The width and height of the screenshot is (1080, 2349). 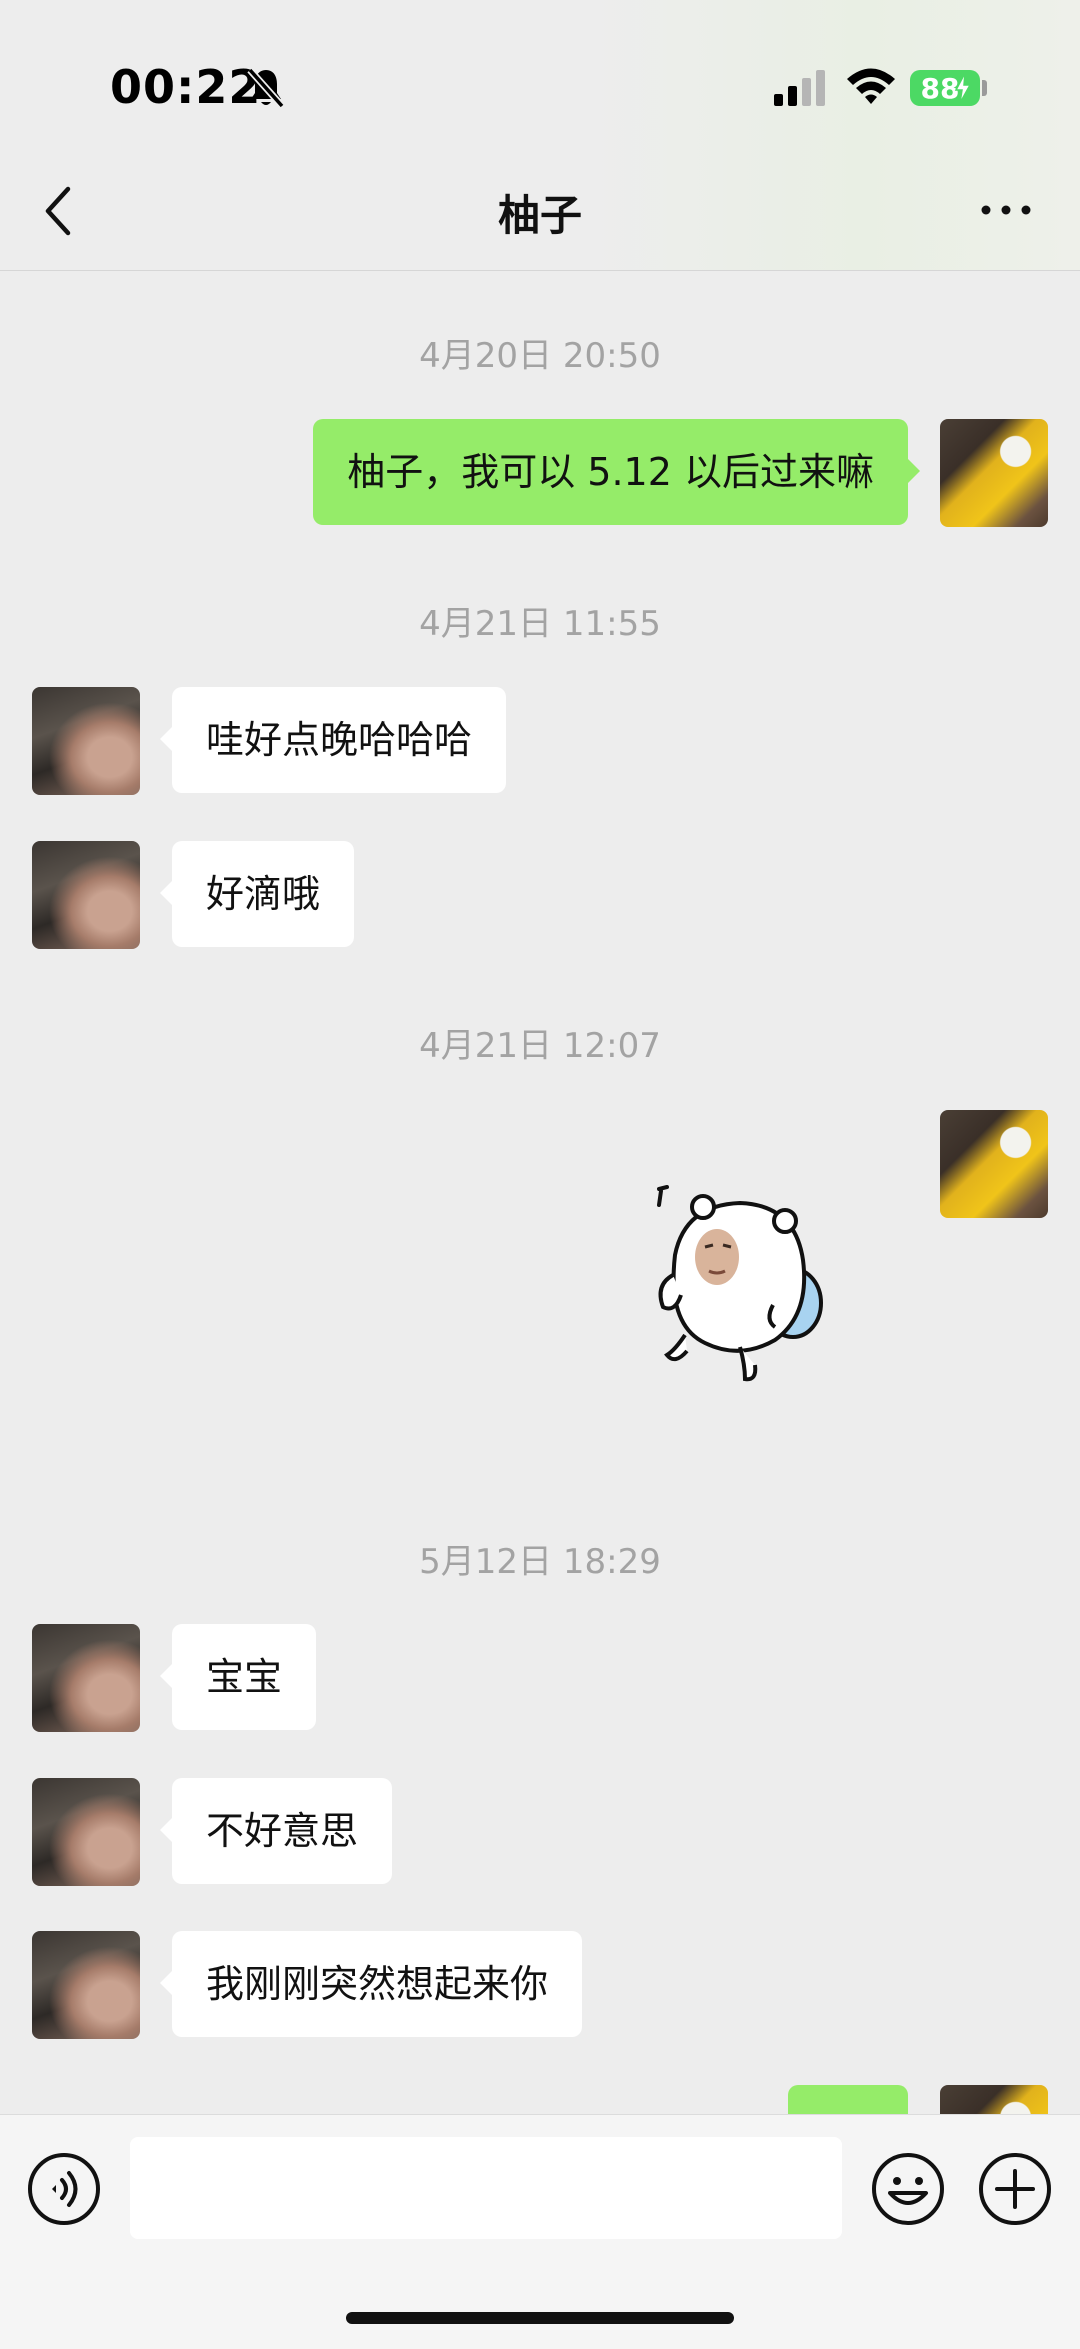 I want to click on wifi-icon, so click(x=871, y=86).